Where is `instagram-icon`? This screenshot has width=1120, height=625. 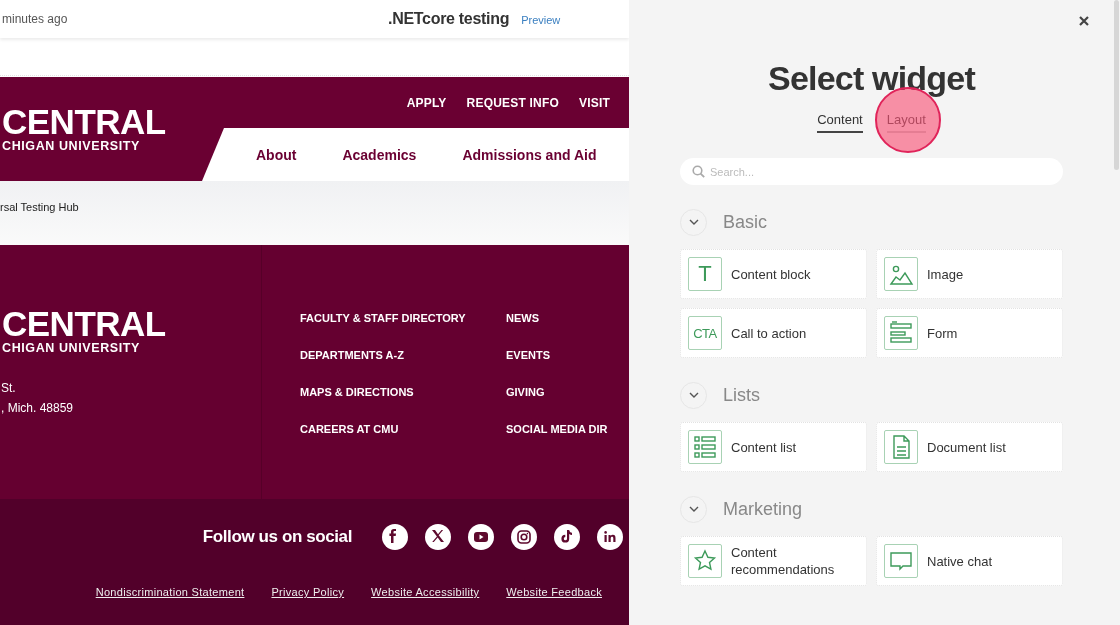 instagram-icon is located at coordinates (524, 537).